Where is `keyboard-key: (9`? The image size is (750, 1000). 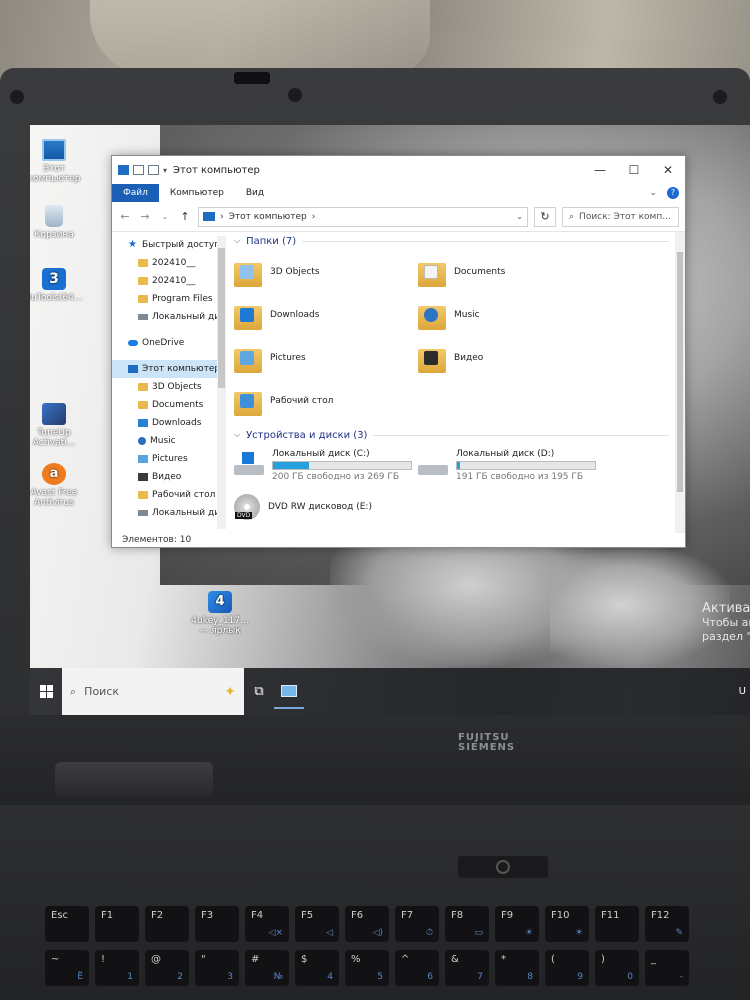 keyboard-key: (9 is located at coordinates (567, 968).